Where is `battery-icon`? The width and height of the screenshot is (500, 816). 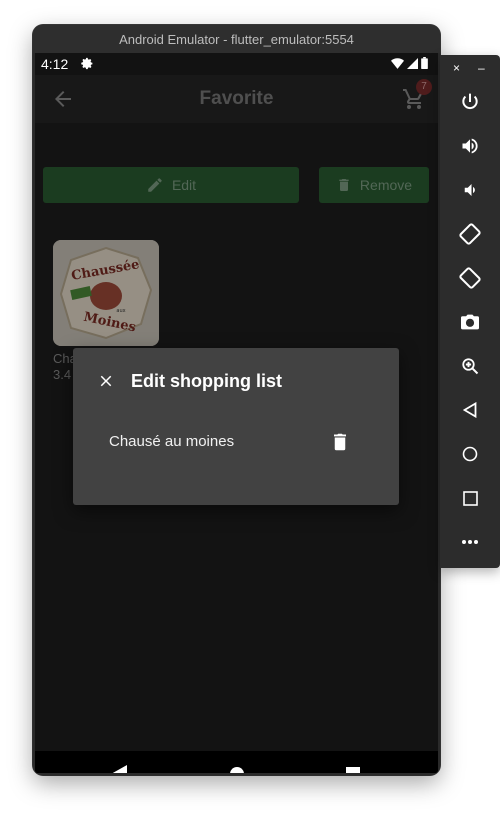
battery-icon is located at coordinates (424, 63).